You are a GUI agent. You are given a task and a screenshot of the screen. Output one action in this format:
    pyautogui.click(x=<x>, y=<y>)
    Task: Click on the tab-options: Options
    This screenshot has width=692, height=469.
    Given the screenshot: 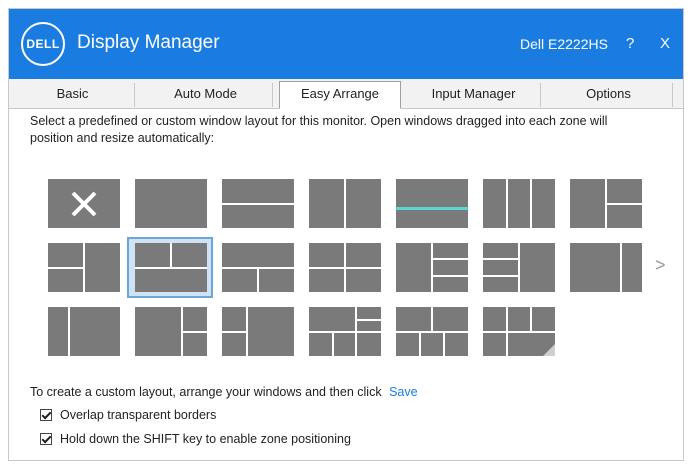 What is the action you would take?
    pyautogui.click(x=609, y=95)
    